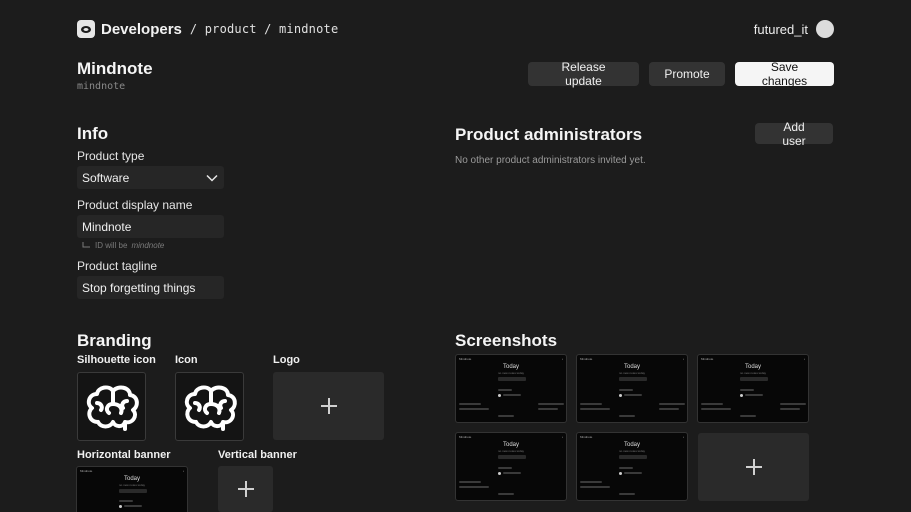 This screenshot has height=512, width=911. I want to click on product-slug: mindnote, so click(101, 86).